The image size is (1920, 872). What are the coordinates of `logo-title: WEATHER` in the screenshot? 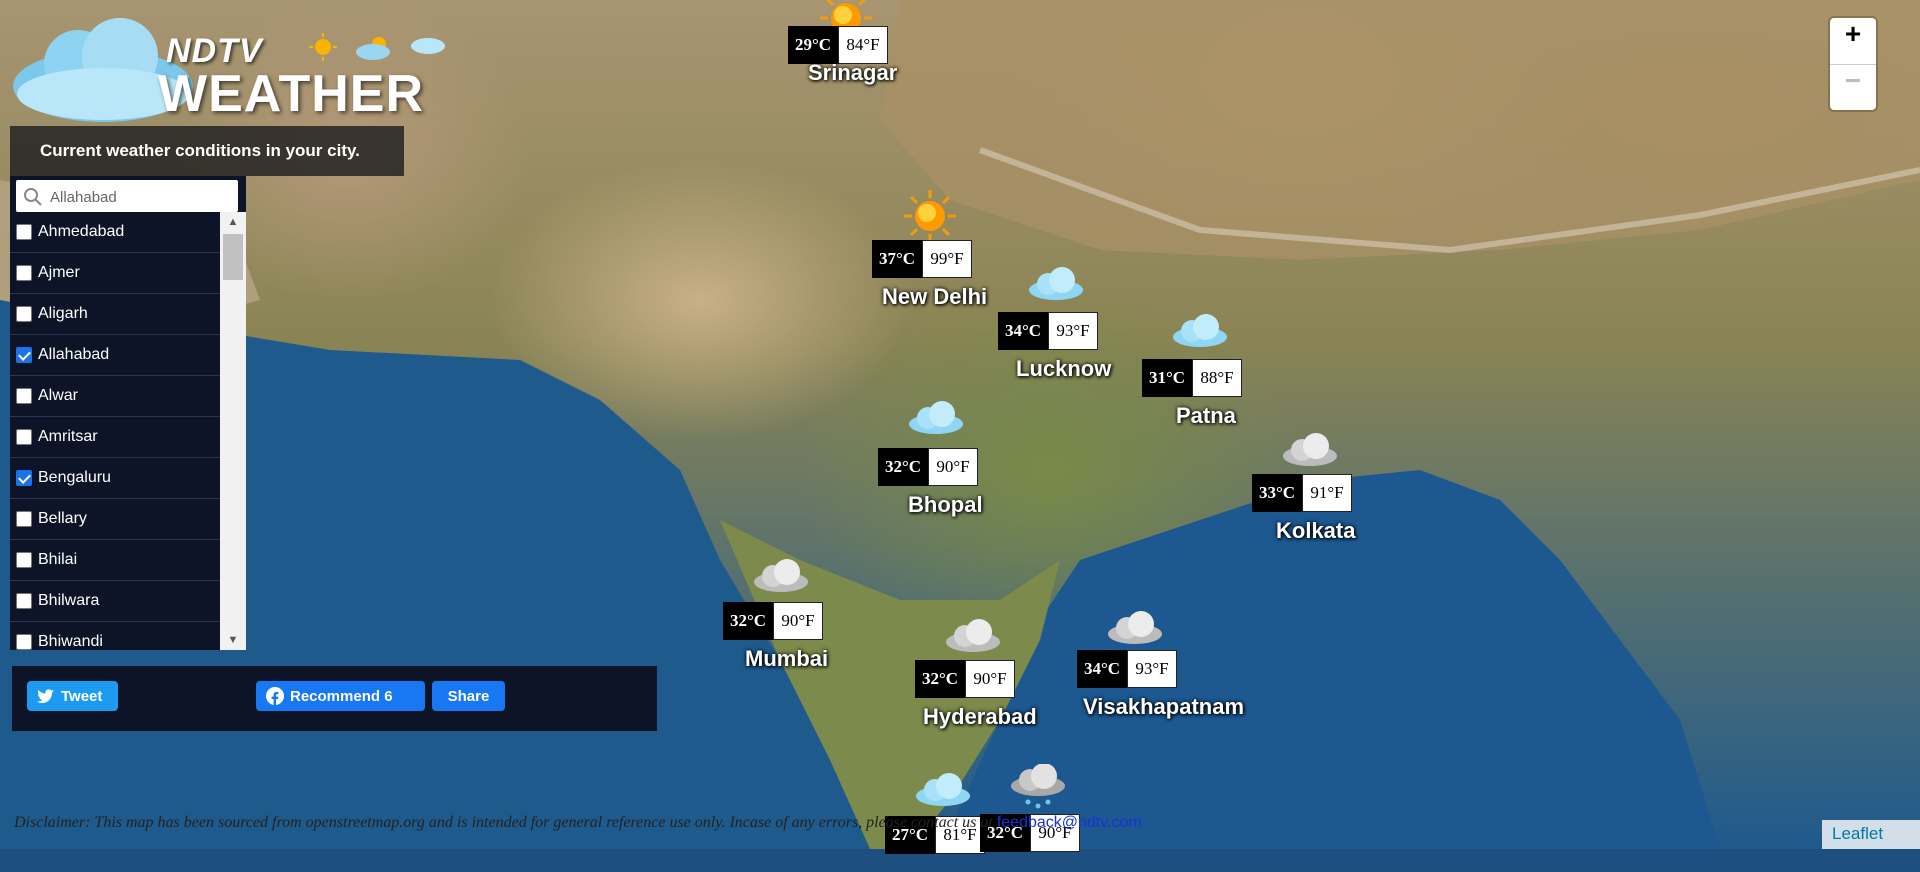 It's located at (291, 94).